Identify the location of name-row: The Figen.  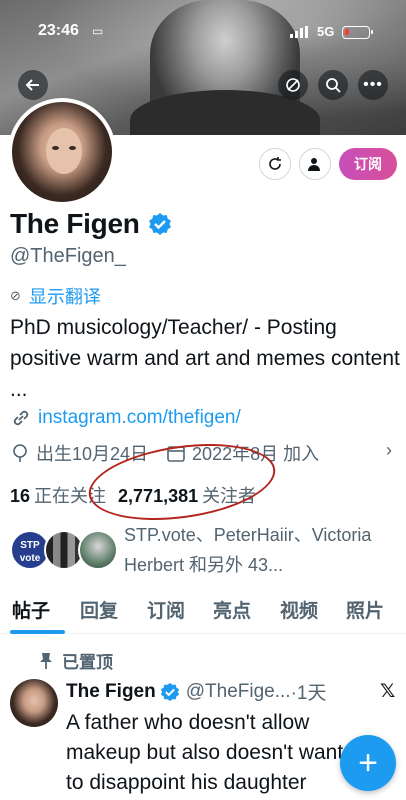
(91, 224).